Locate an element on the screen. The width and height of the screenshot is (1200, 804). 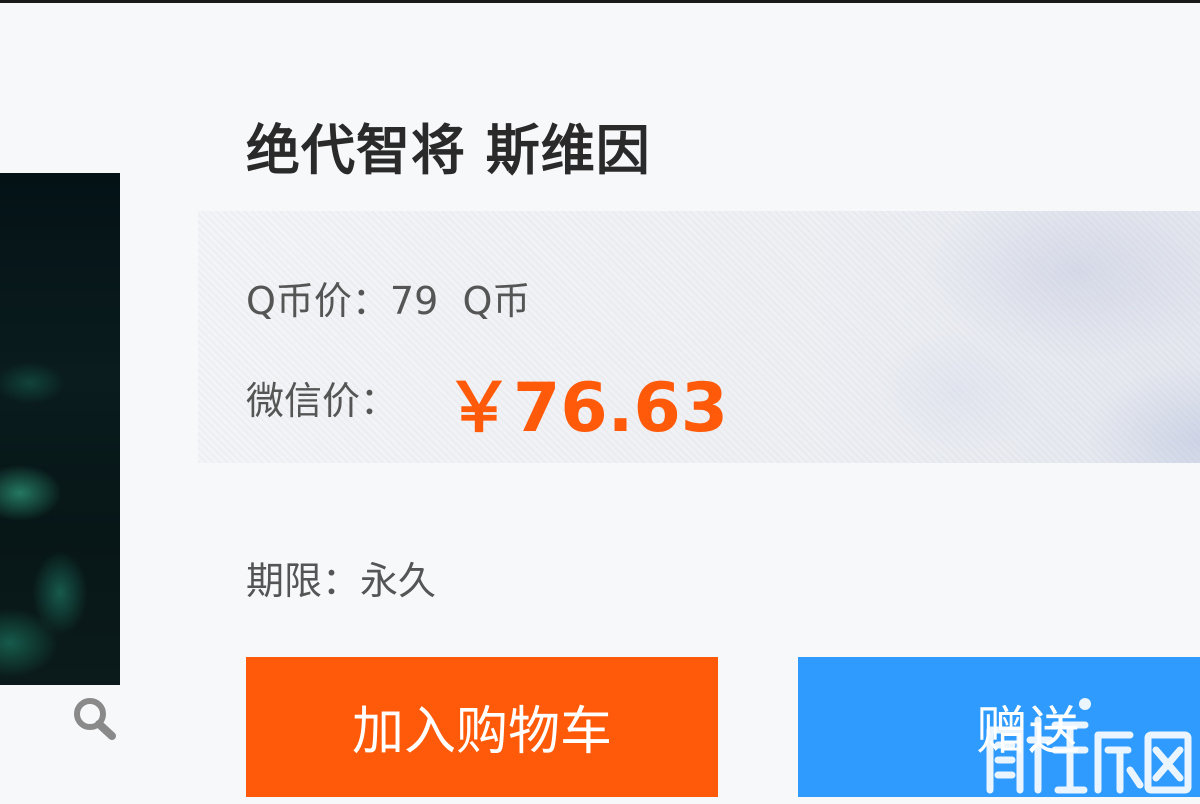
add-to-cart-button: 加入购物车 is located at coordinates (482, 727).